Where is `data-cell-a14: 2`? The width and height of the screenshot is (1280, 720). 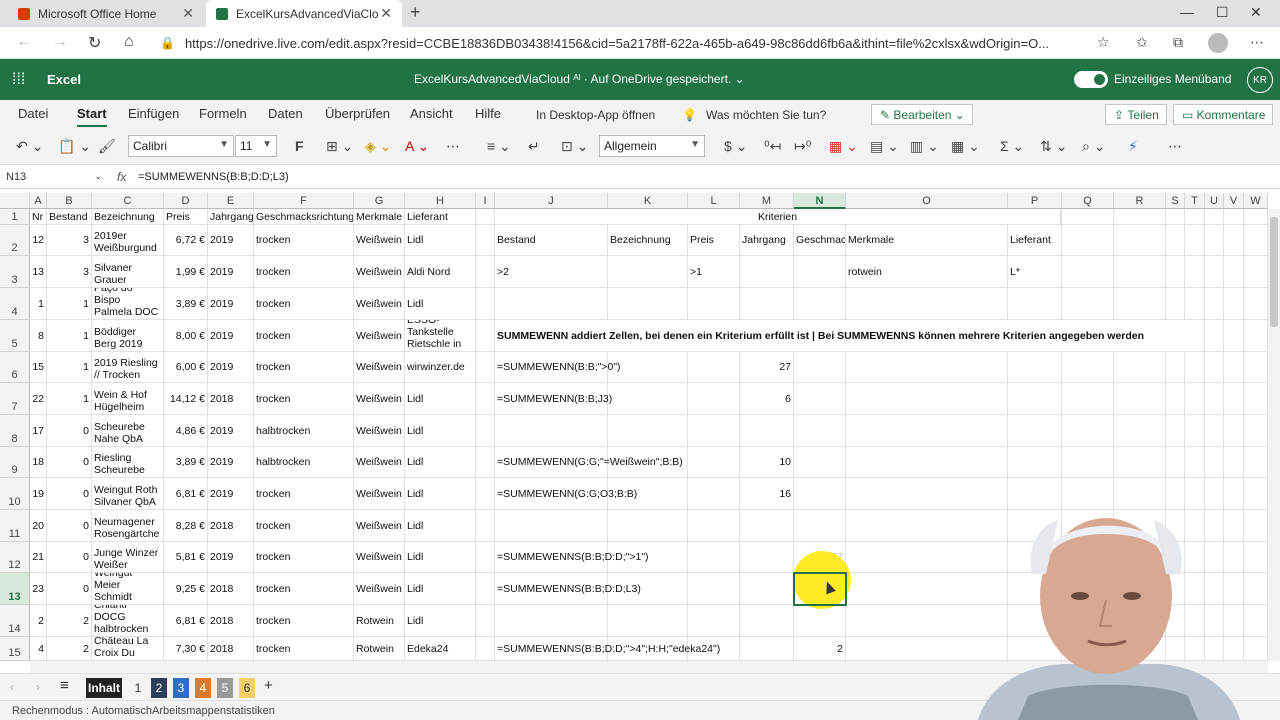 data-cell-a14: 2 is located at coordinates (38, 621).